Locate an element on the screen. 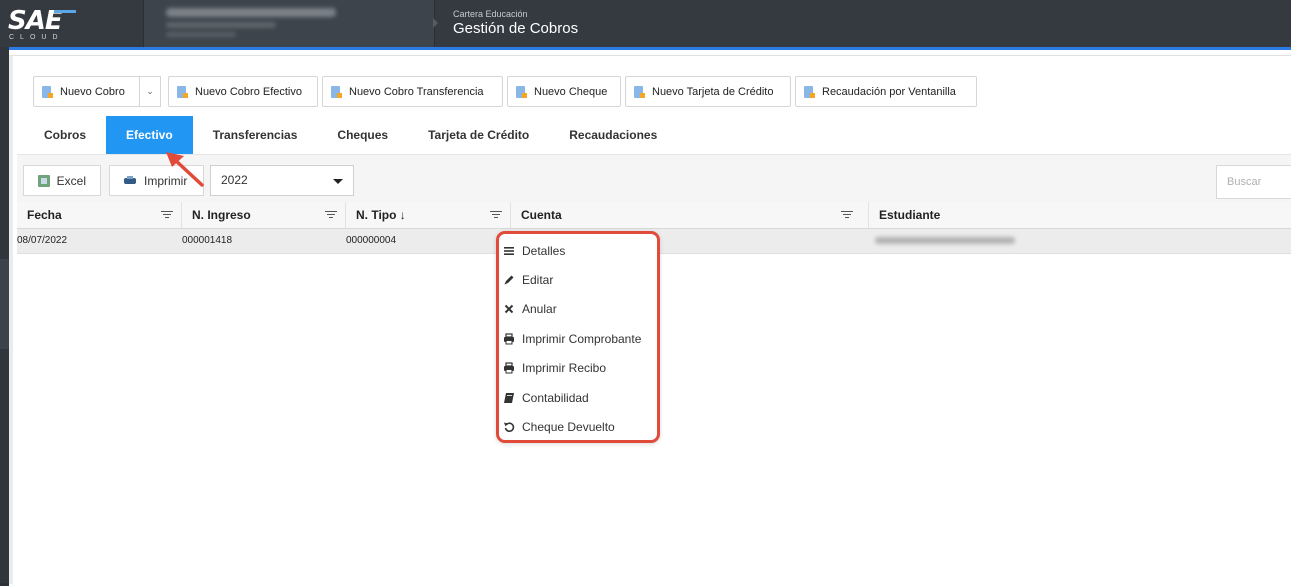  column-header-n-tipo: N. Tipo ↓ is located at coordinates (428, 215).